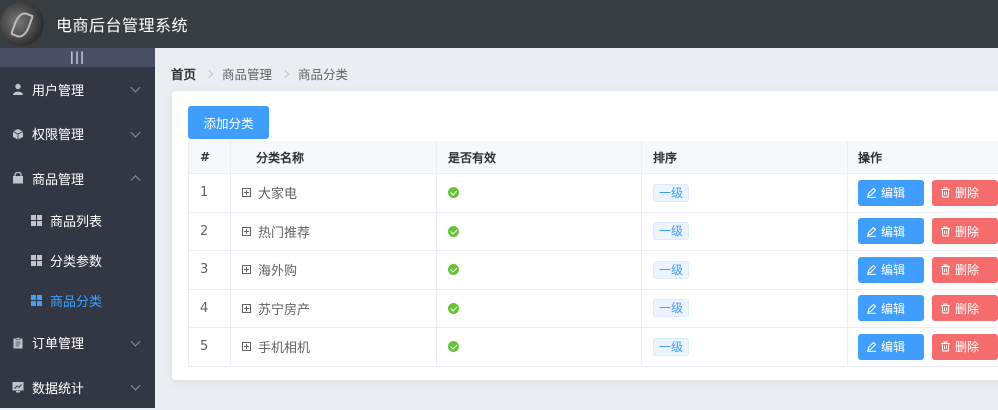  I want to click on top-header: 电商后台管理系统, so click(499, 24).